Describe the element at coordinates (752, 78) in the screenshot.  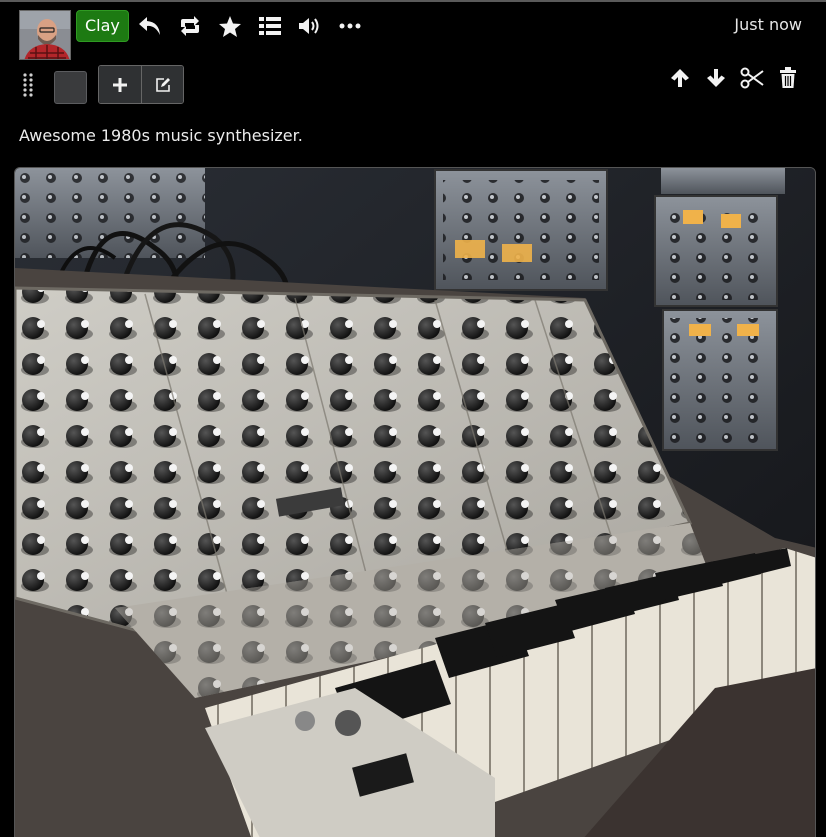
I see `scissors-icon` at that location.